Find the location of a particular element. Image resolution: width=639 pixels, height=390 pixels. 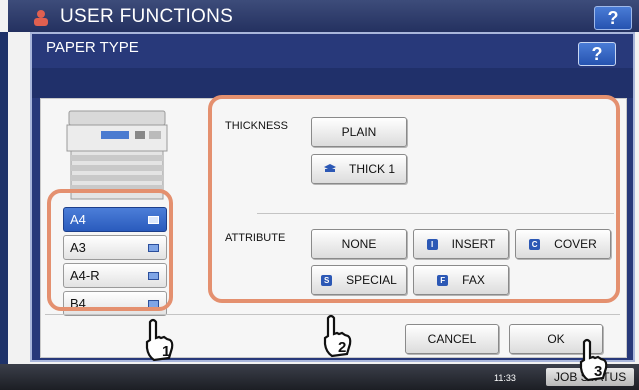

left-edge-strip is located at coordinates (4, 211).